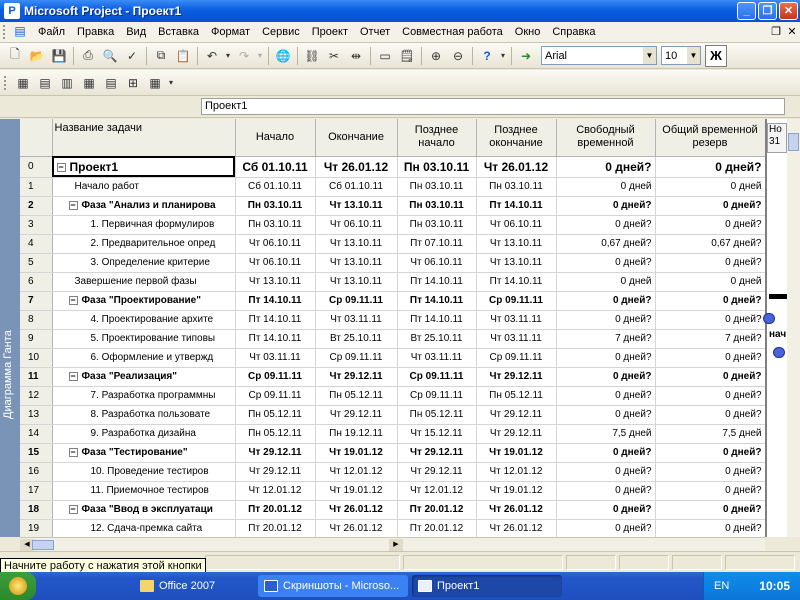 The height and width of the screenshot is (600, 800). I want to click on total-slack-cell: 7 дней?, so click(710, 339).